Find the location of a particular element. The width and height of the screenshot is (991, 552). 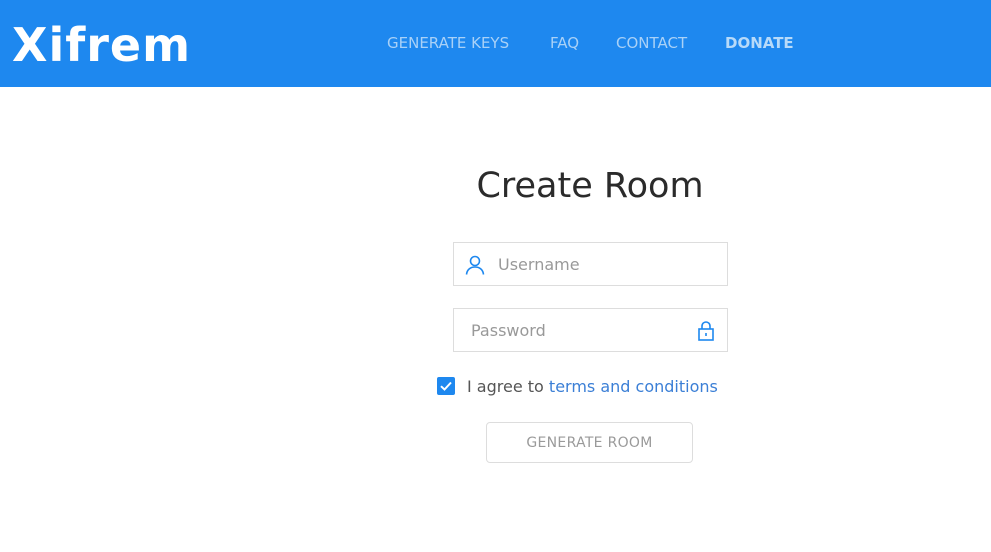

user-icon is located at coordinates (475, 265).